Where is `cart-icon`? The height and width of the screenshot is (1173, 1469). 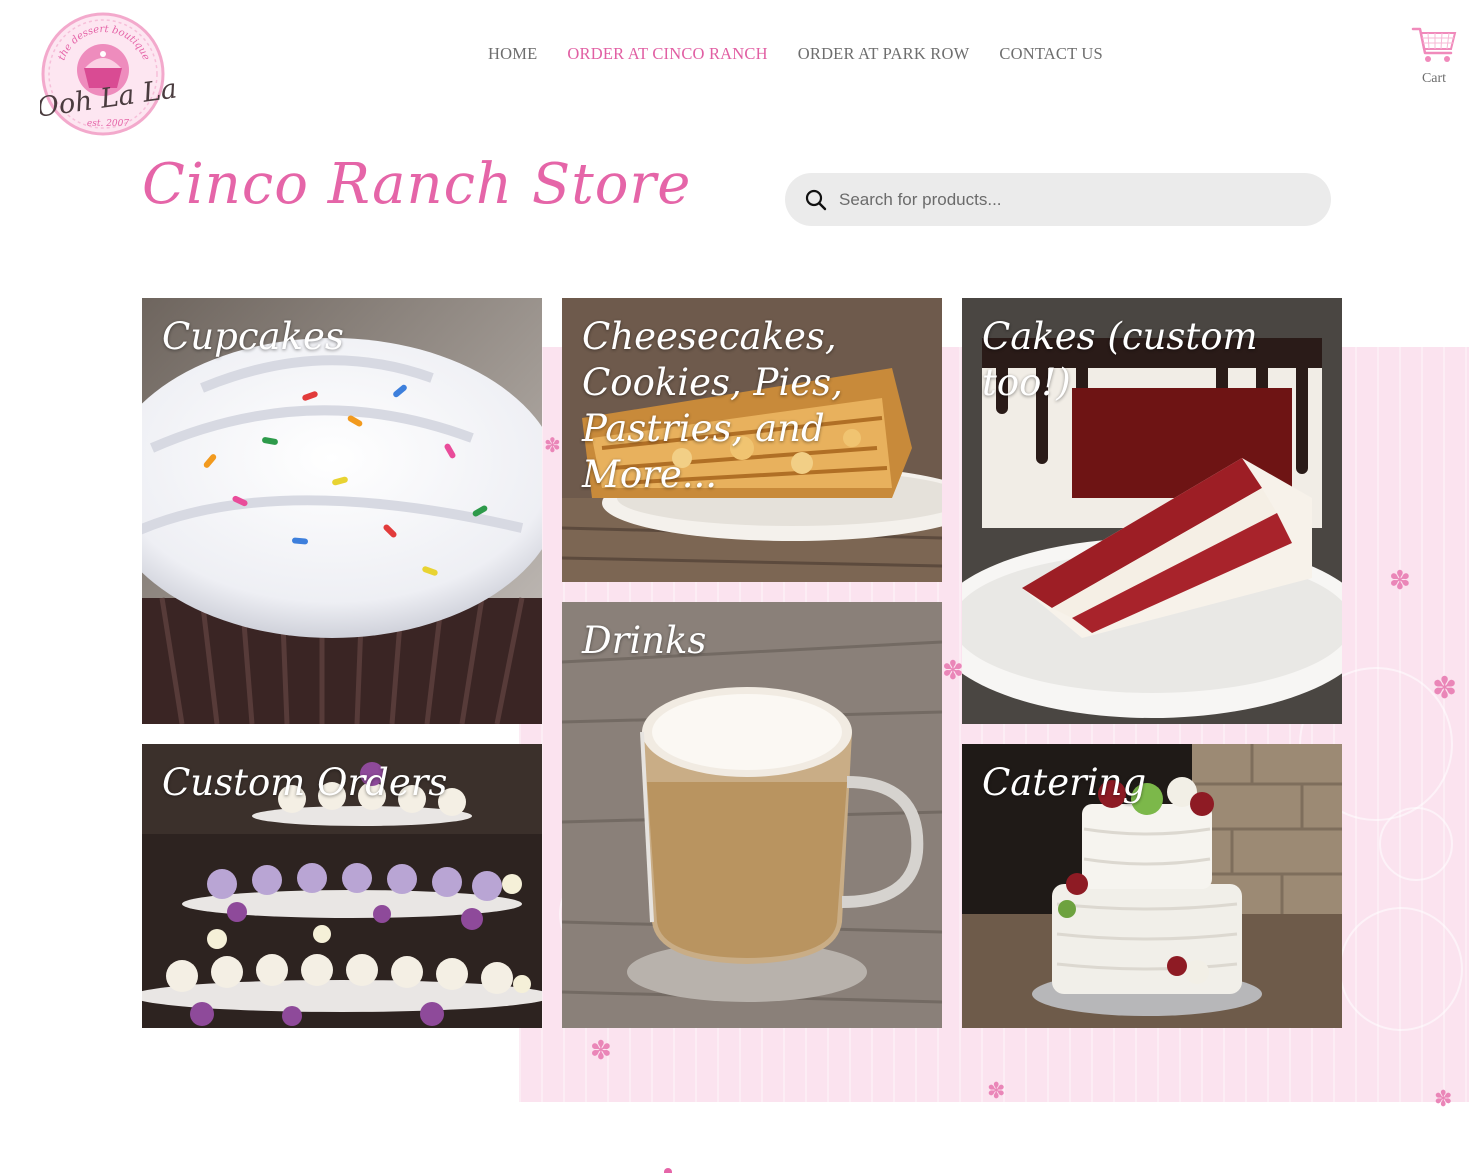 cart-icon is located at coordinates (1434, 44).